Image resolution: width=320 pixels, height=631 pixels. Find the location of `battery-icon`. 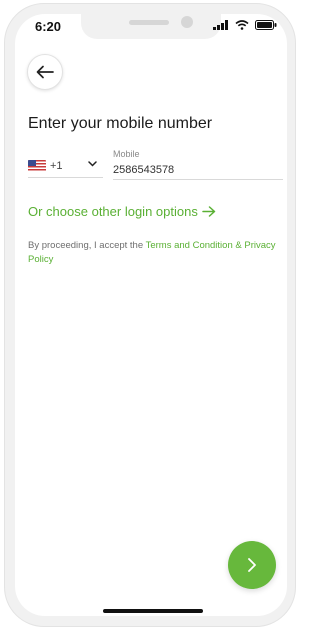

battery-icon is located at coordinates (266, 25).